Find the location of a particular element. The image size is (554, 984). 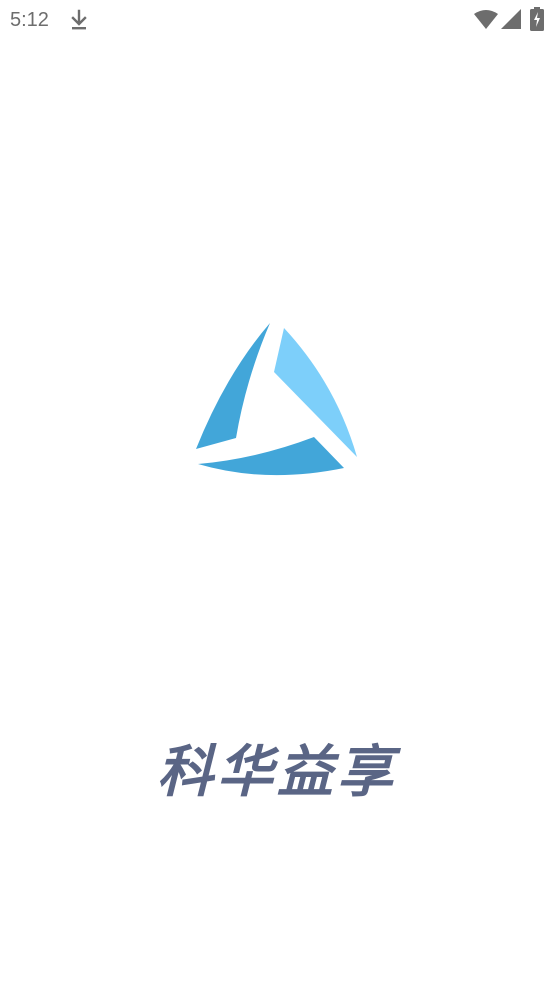

triangle-logo is located at coordinates (276, 399).